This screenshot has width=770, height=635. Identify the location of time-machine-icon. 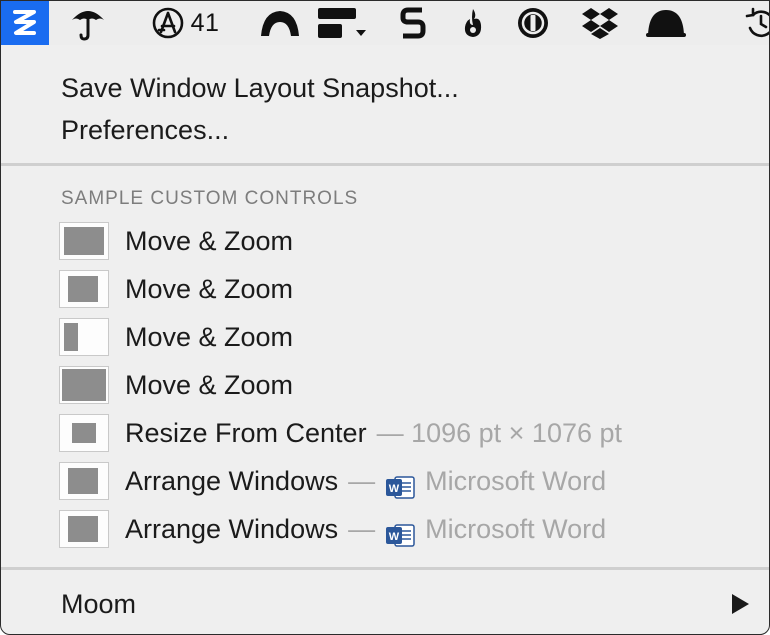
(755, 23).